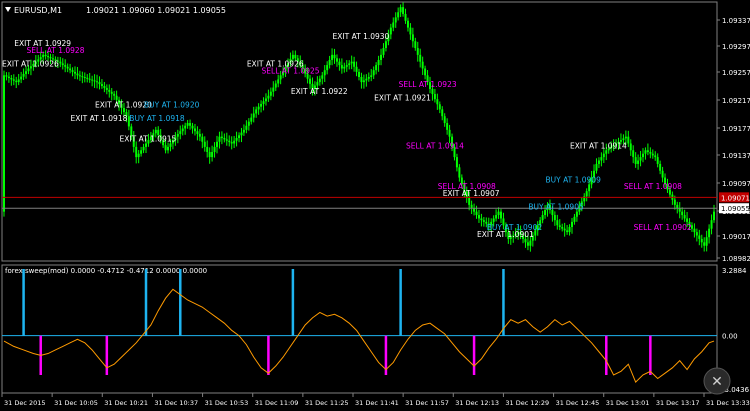 The width and height of the screenshot is (750, 411). I want to click on signal-label: BUY AT 1.0909, so click(574, 179).